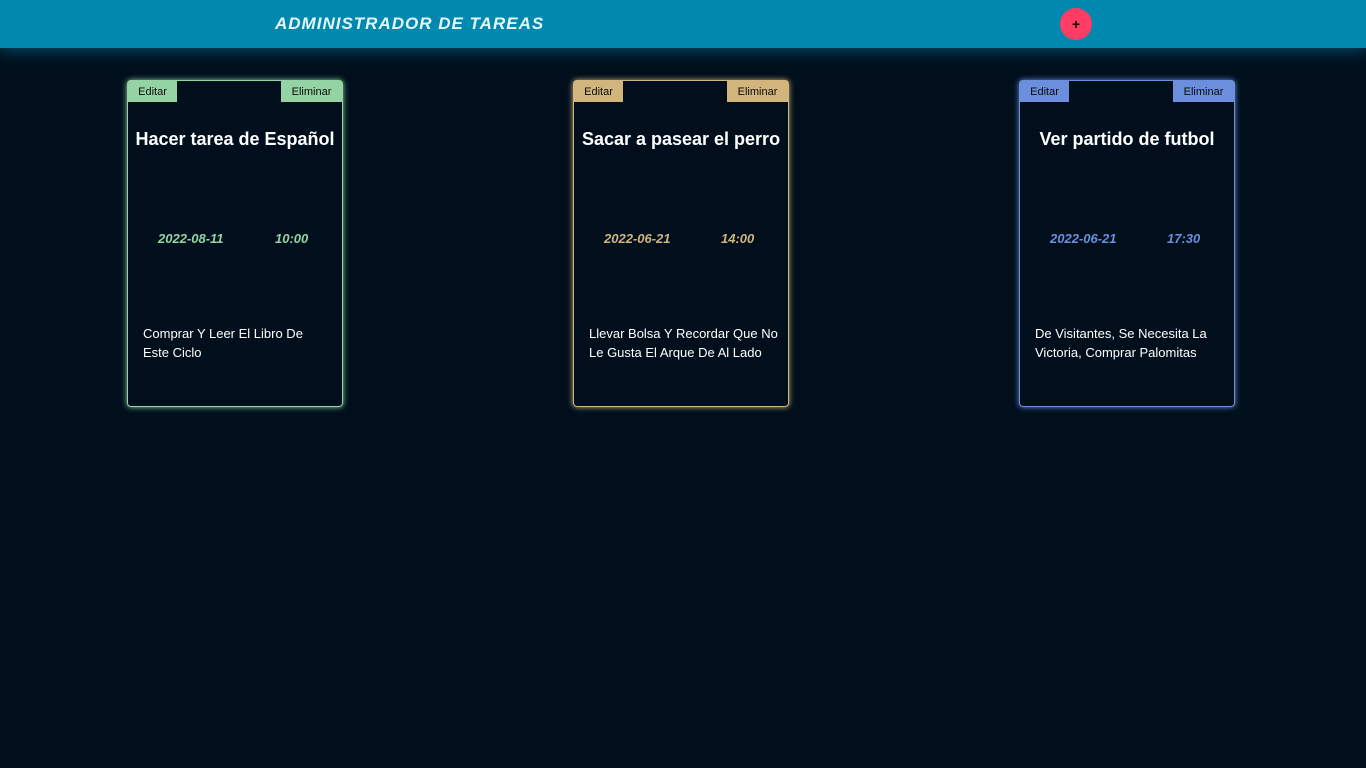 This screenshot has width=1366, height=768. I want to click on task-time: 10:00, so click(292, 238).